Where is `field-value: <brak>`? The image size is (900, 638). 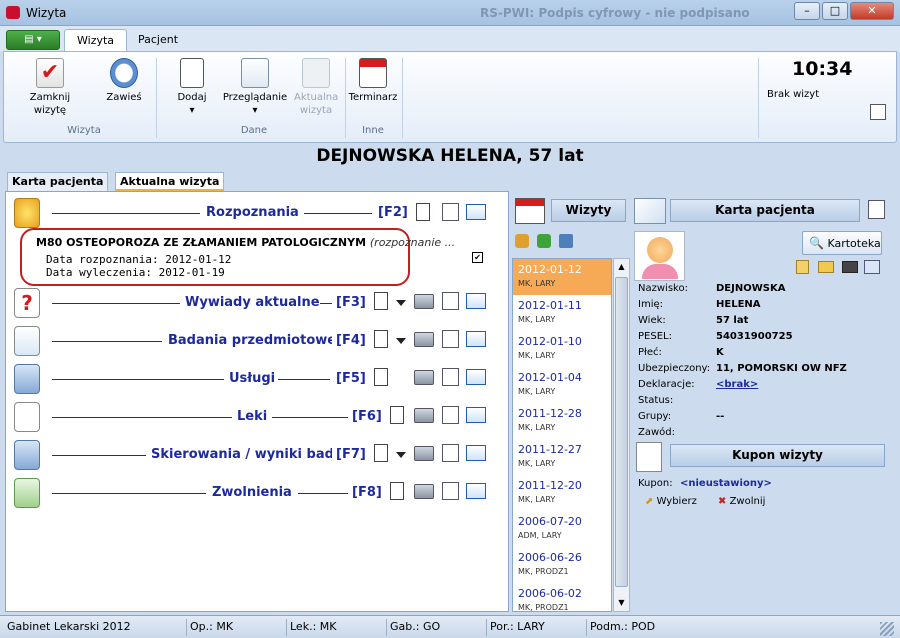
field-value: <brak> is located at coordinates (737, 384).